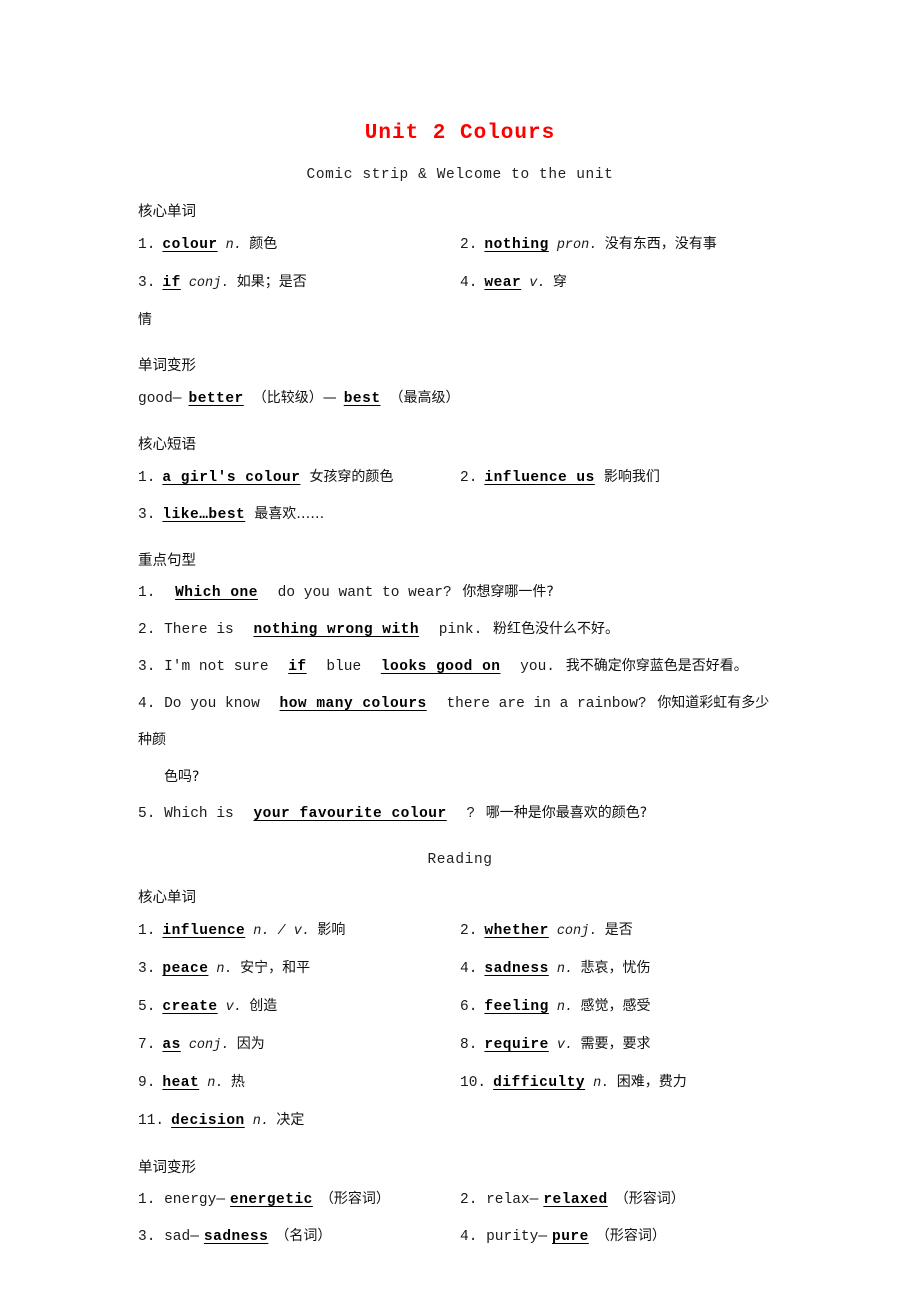 The height and width of the screenshot is (1302, 920). What do you see at coordinates (269, 282) in the screenshot?
I see `chinese-gloss: 如果；是否` at bounding box center [269, 282].